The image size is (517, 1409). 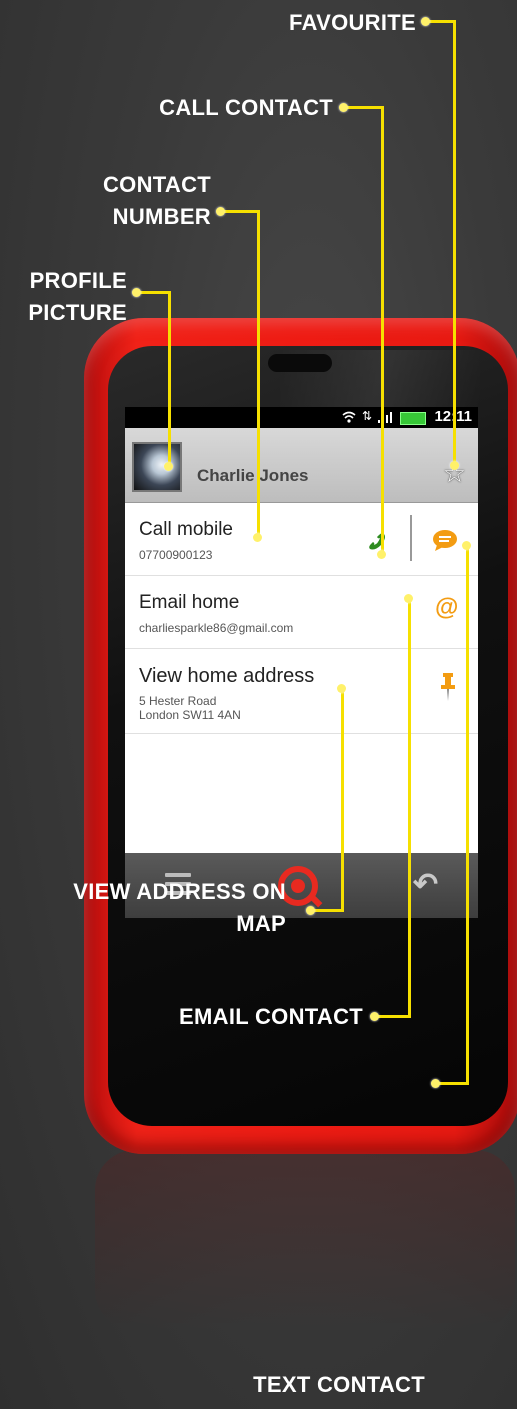 What do you see at coordinates (445, 541) in the screenshot?
I see `message-icon` at bounding box center [445, 541].